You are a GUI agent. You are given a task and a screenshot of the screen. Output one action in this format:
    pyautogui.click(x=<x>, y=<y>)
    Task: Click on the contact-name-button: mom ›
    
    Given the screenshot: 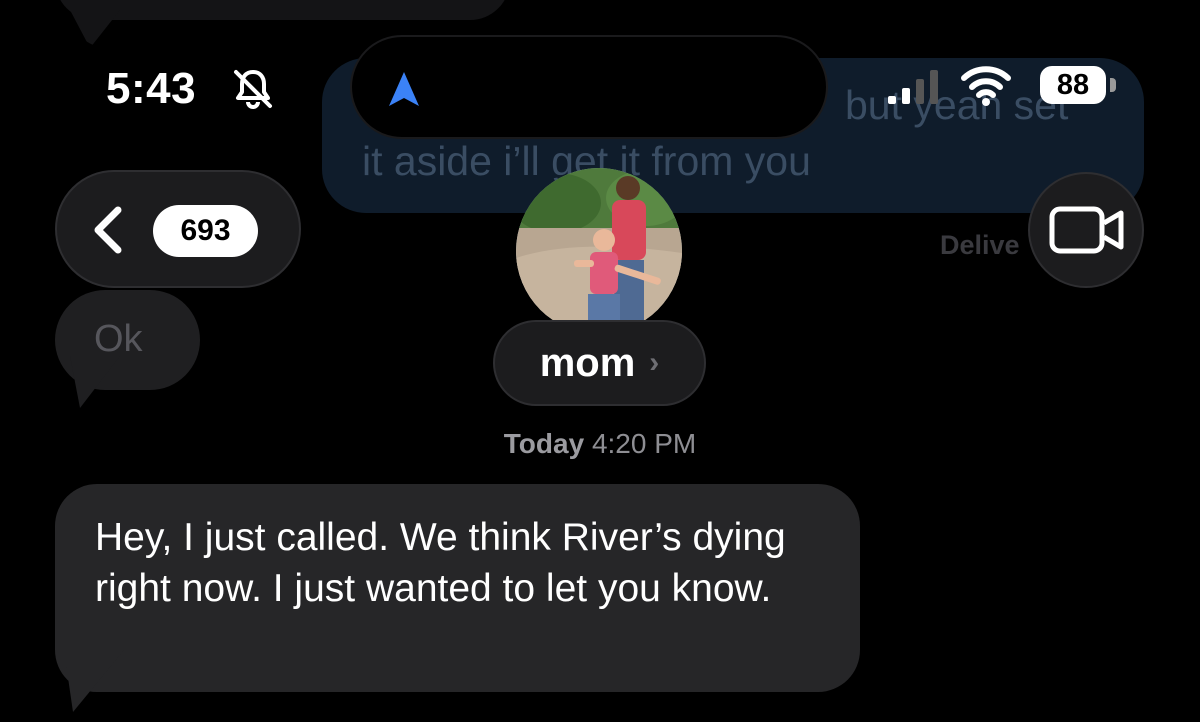 What is the action you would take?
    pyautogui.click(x=599, y=363)
    